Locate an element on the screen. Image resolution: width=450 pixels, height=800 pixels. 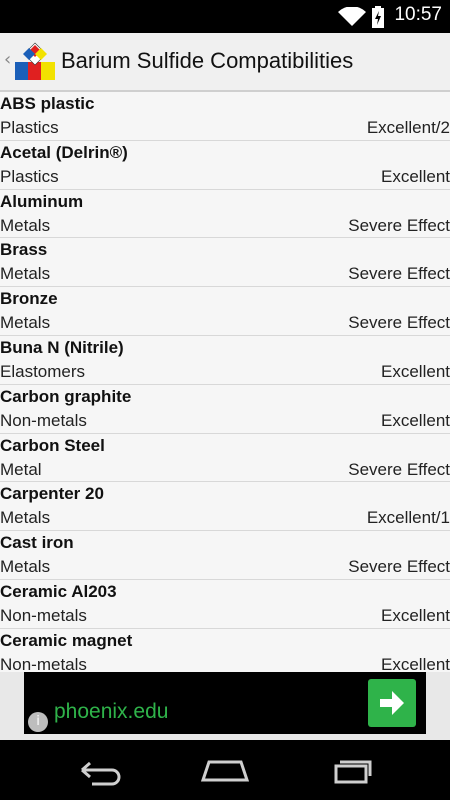
material-name: Carbon graphite is located at coordinates (66, 396).